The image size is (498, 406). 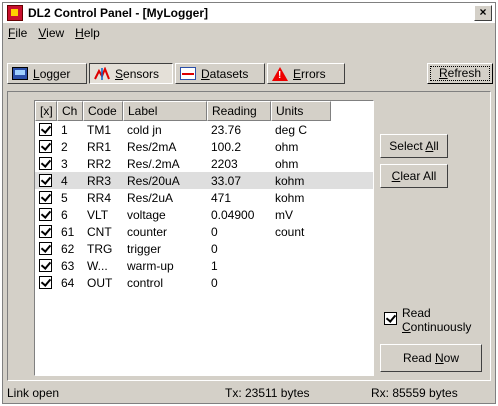 I want to click on logger-icon, so click(x=20, y=73).